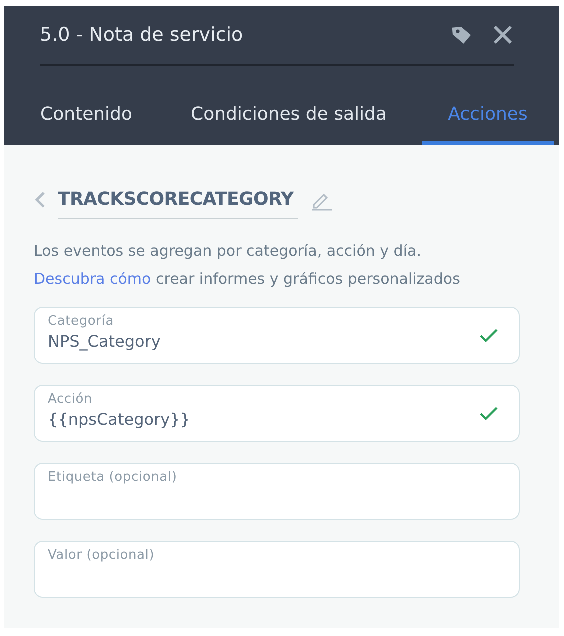  Describe the element at coordinates (503, 35) in the screenshot. I see `close-icon` at that location.